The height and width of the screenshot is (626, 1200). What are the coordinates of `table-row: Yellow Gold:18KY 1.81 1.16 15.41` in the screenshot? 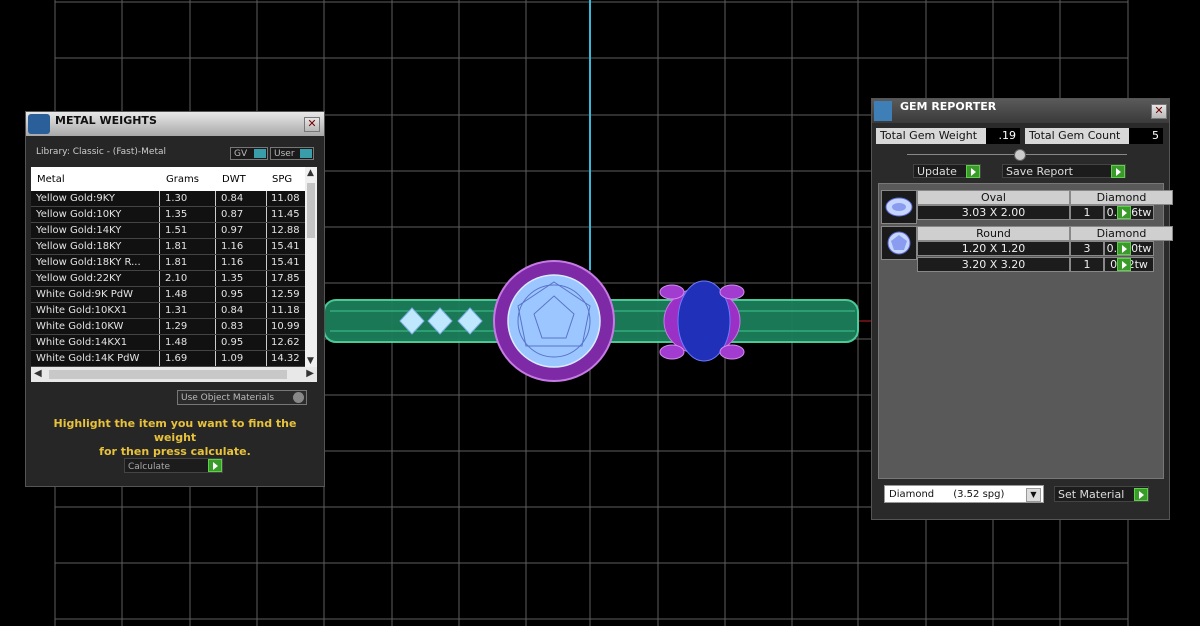 It's located at (168, 247).